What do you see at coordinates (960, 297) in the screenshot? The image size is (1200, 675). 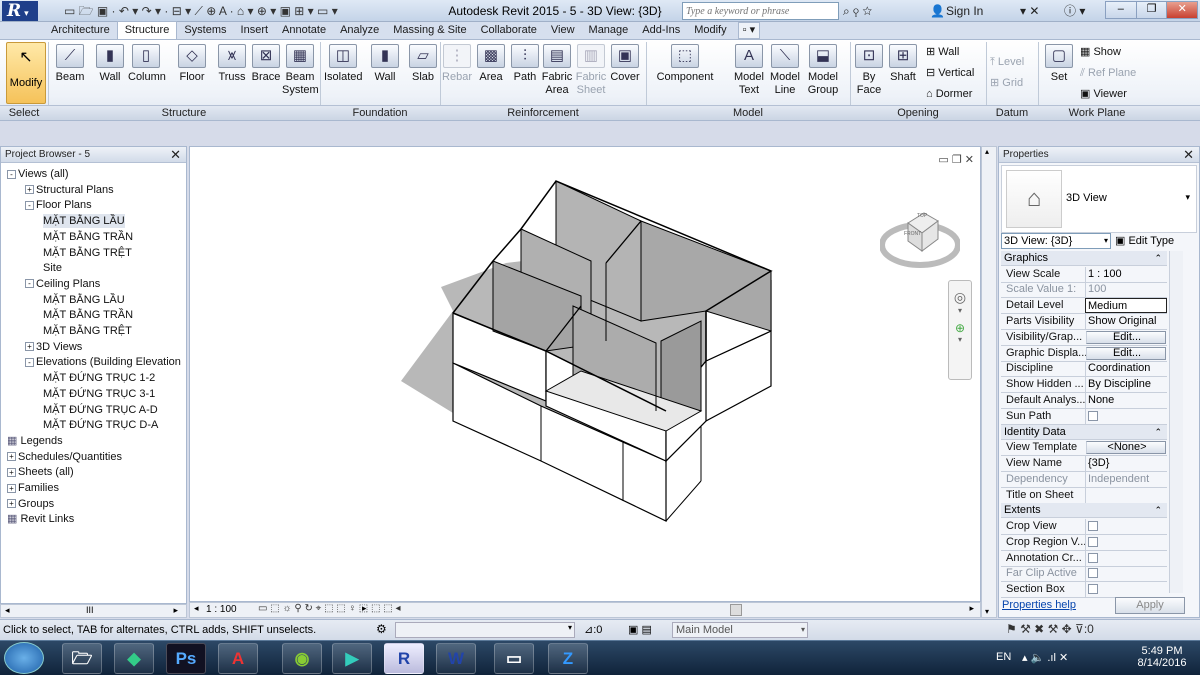 I see `steering-wheel-icon: ◎` at bounding box center [960, 297].